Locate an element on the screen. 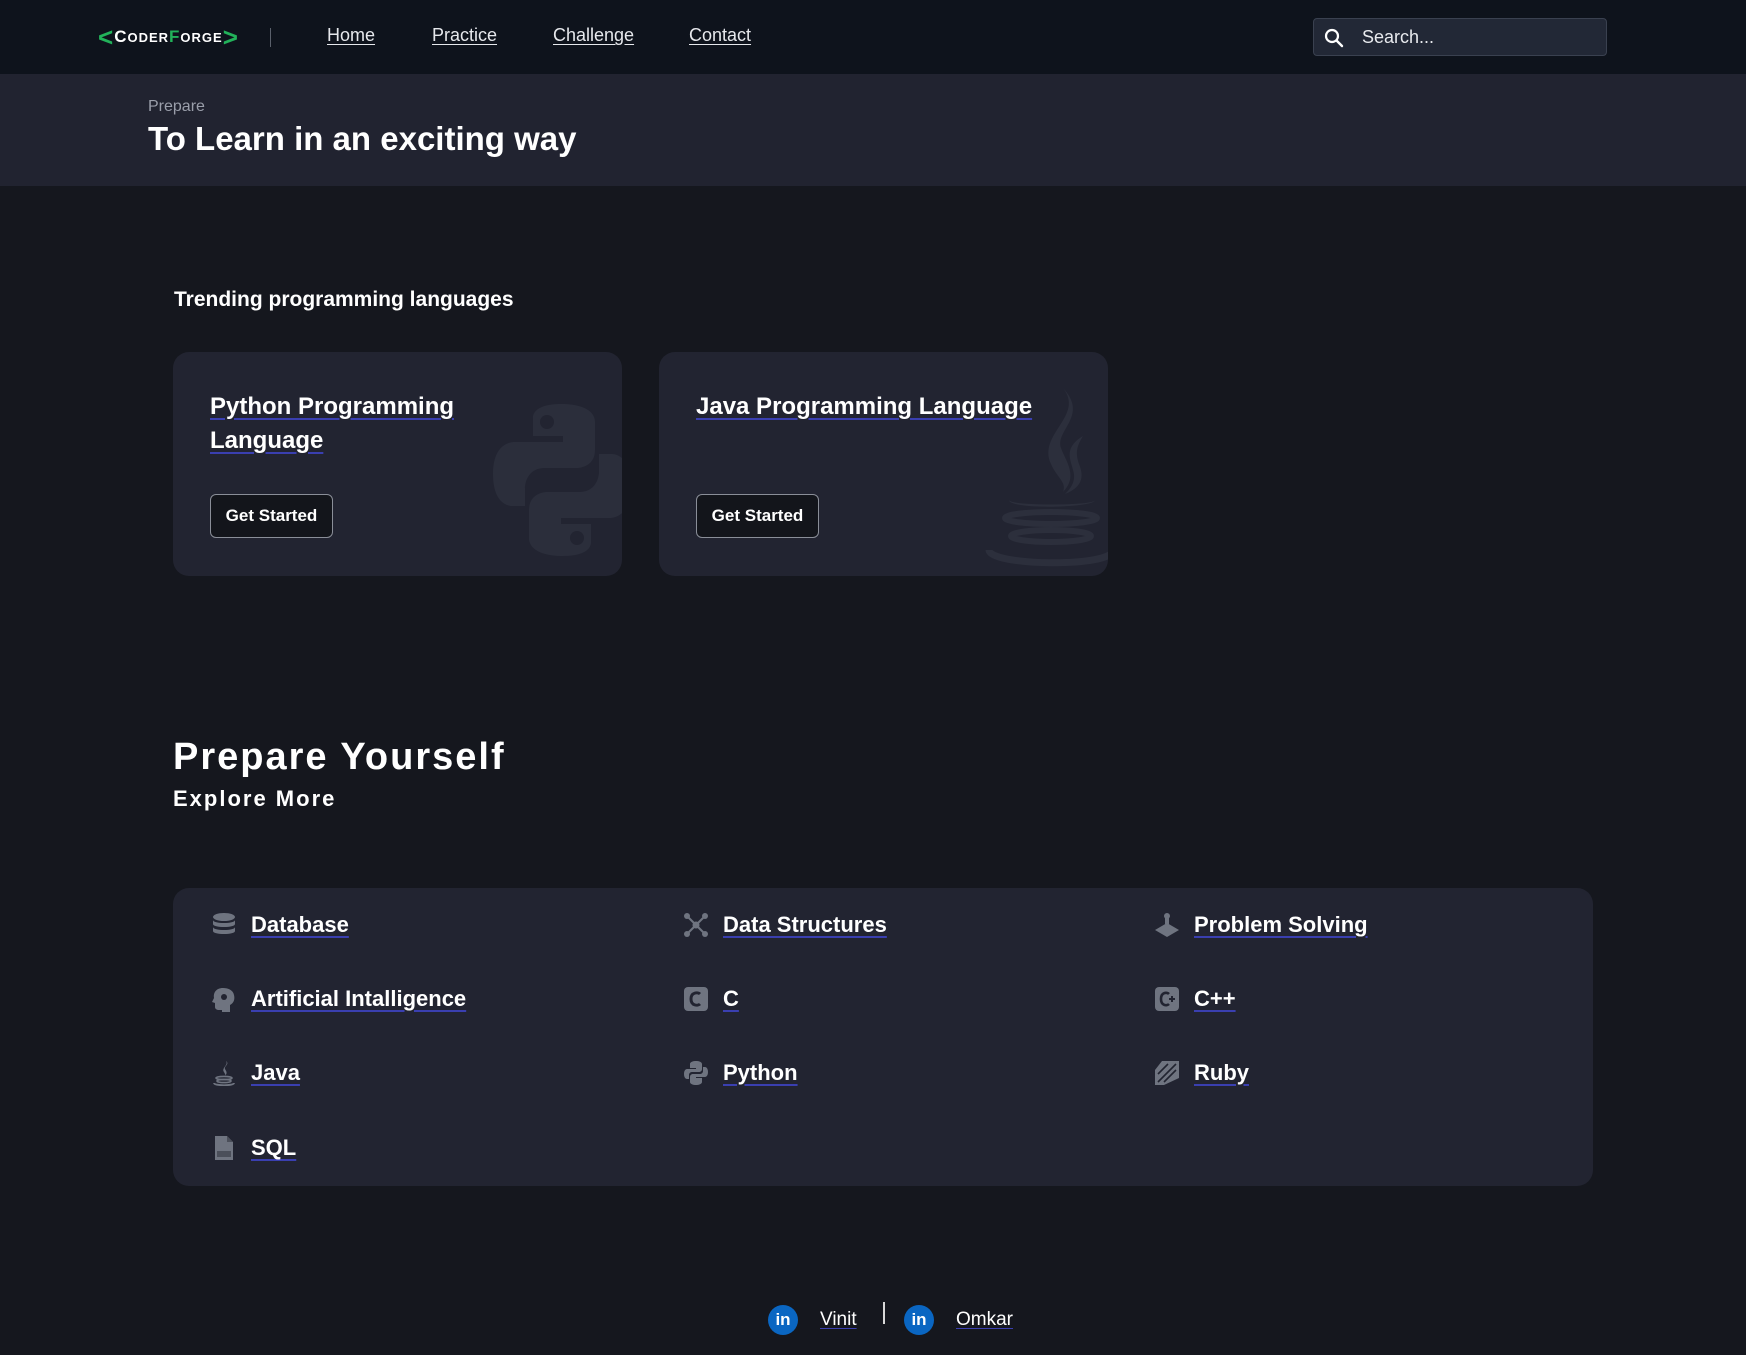 This screenshot has width=1746, height=1355. topic-database: Database is located at coordinates (280, 925).